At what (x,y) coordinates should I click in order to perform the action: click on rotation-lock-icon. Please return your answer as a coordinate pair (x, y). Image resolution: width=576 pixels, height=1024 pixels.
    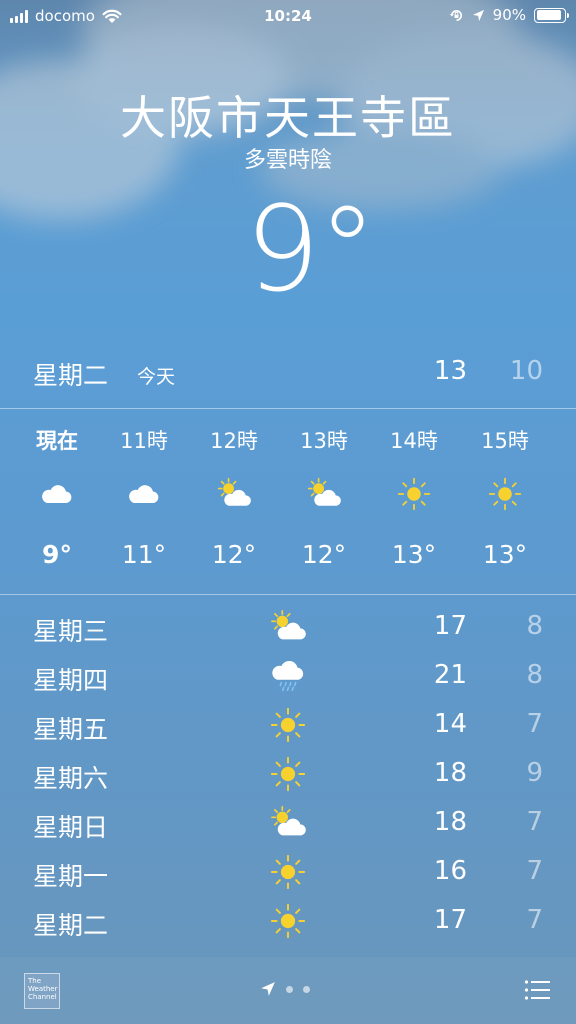
    Looking at the image, I should click on (455, 15).